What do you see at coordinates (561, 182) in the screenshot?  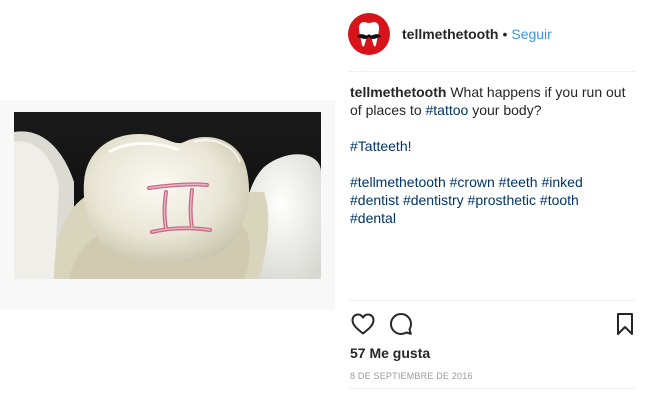 I see `hashtag: #inked` at bounding box center [561, 182].